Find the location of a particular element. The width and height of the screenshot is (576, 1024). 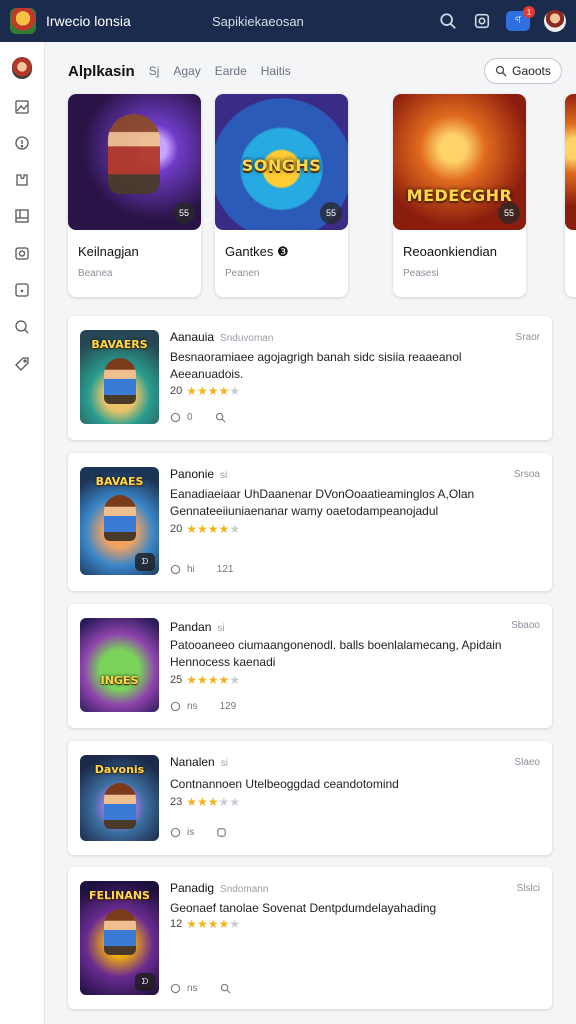

download-count: 121 is located at coordinates (225, 569).